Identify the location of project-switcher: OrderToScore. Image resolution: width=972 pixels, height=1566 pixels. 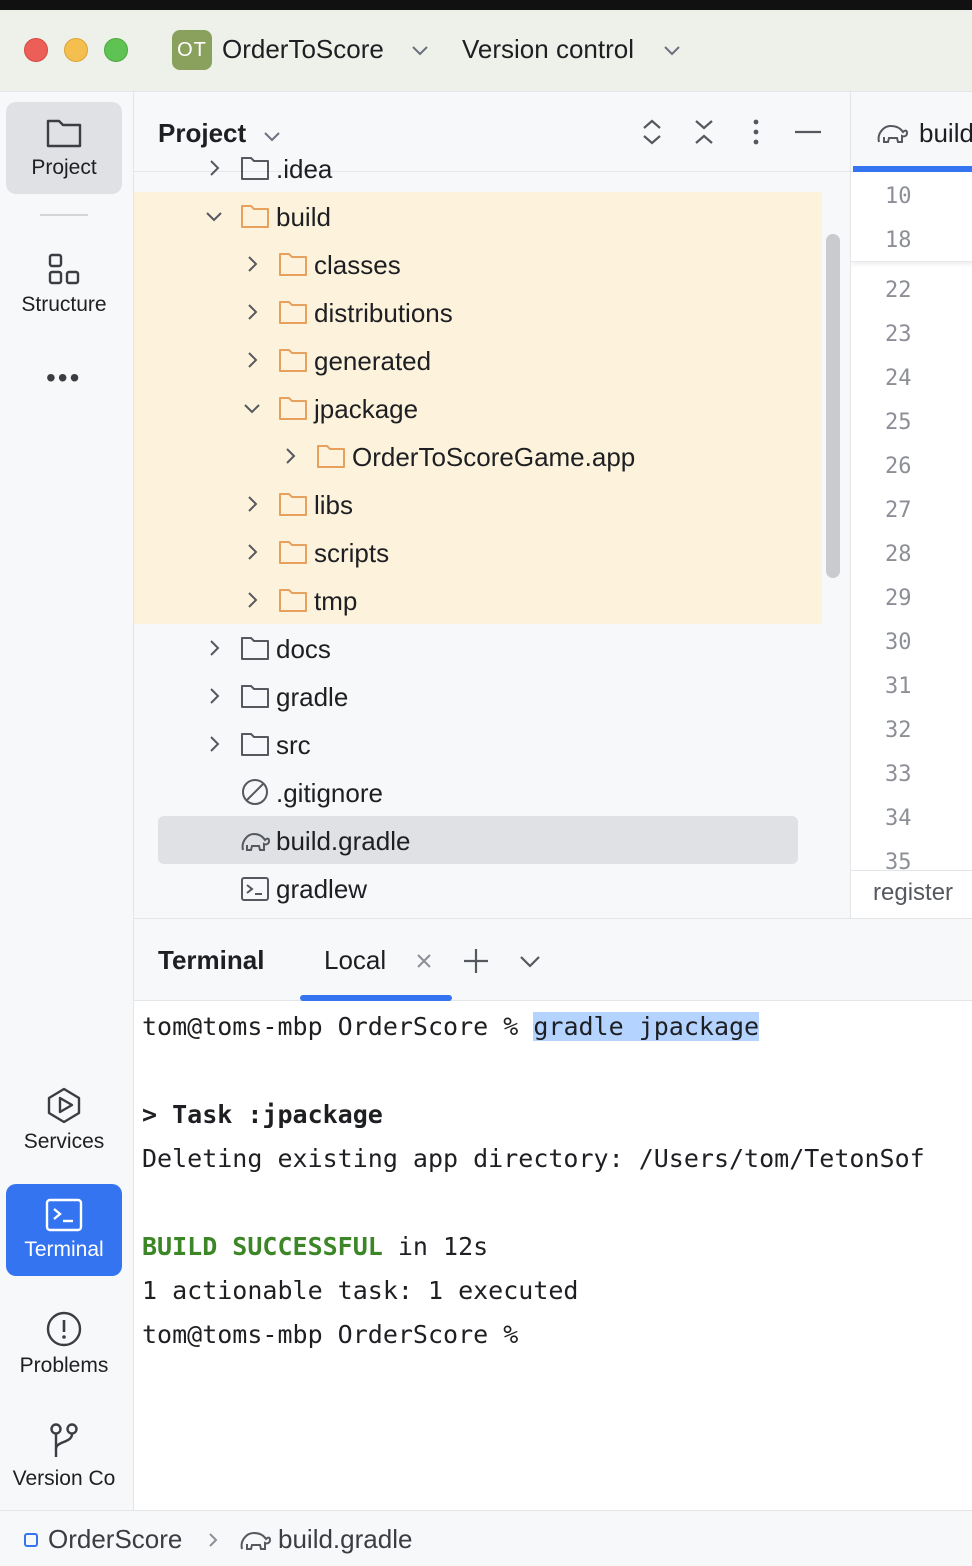
(303, 49).